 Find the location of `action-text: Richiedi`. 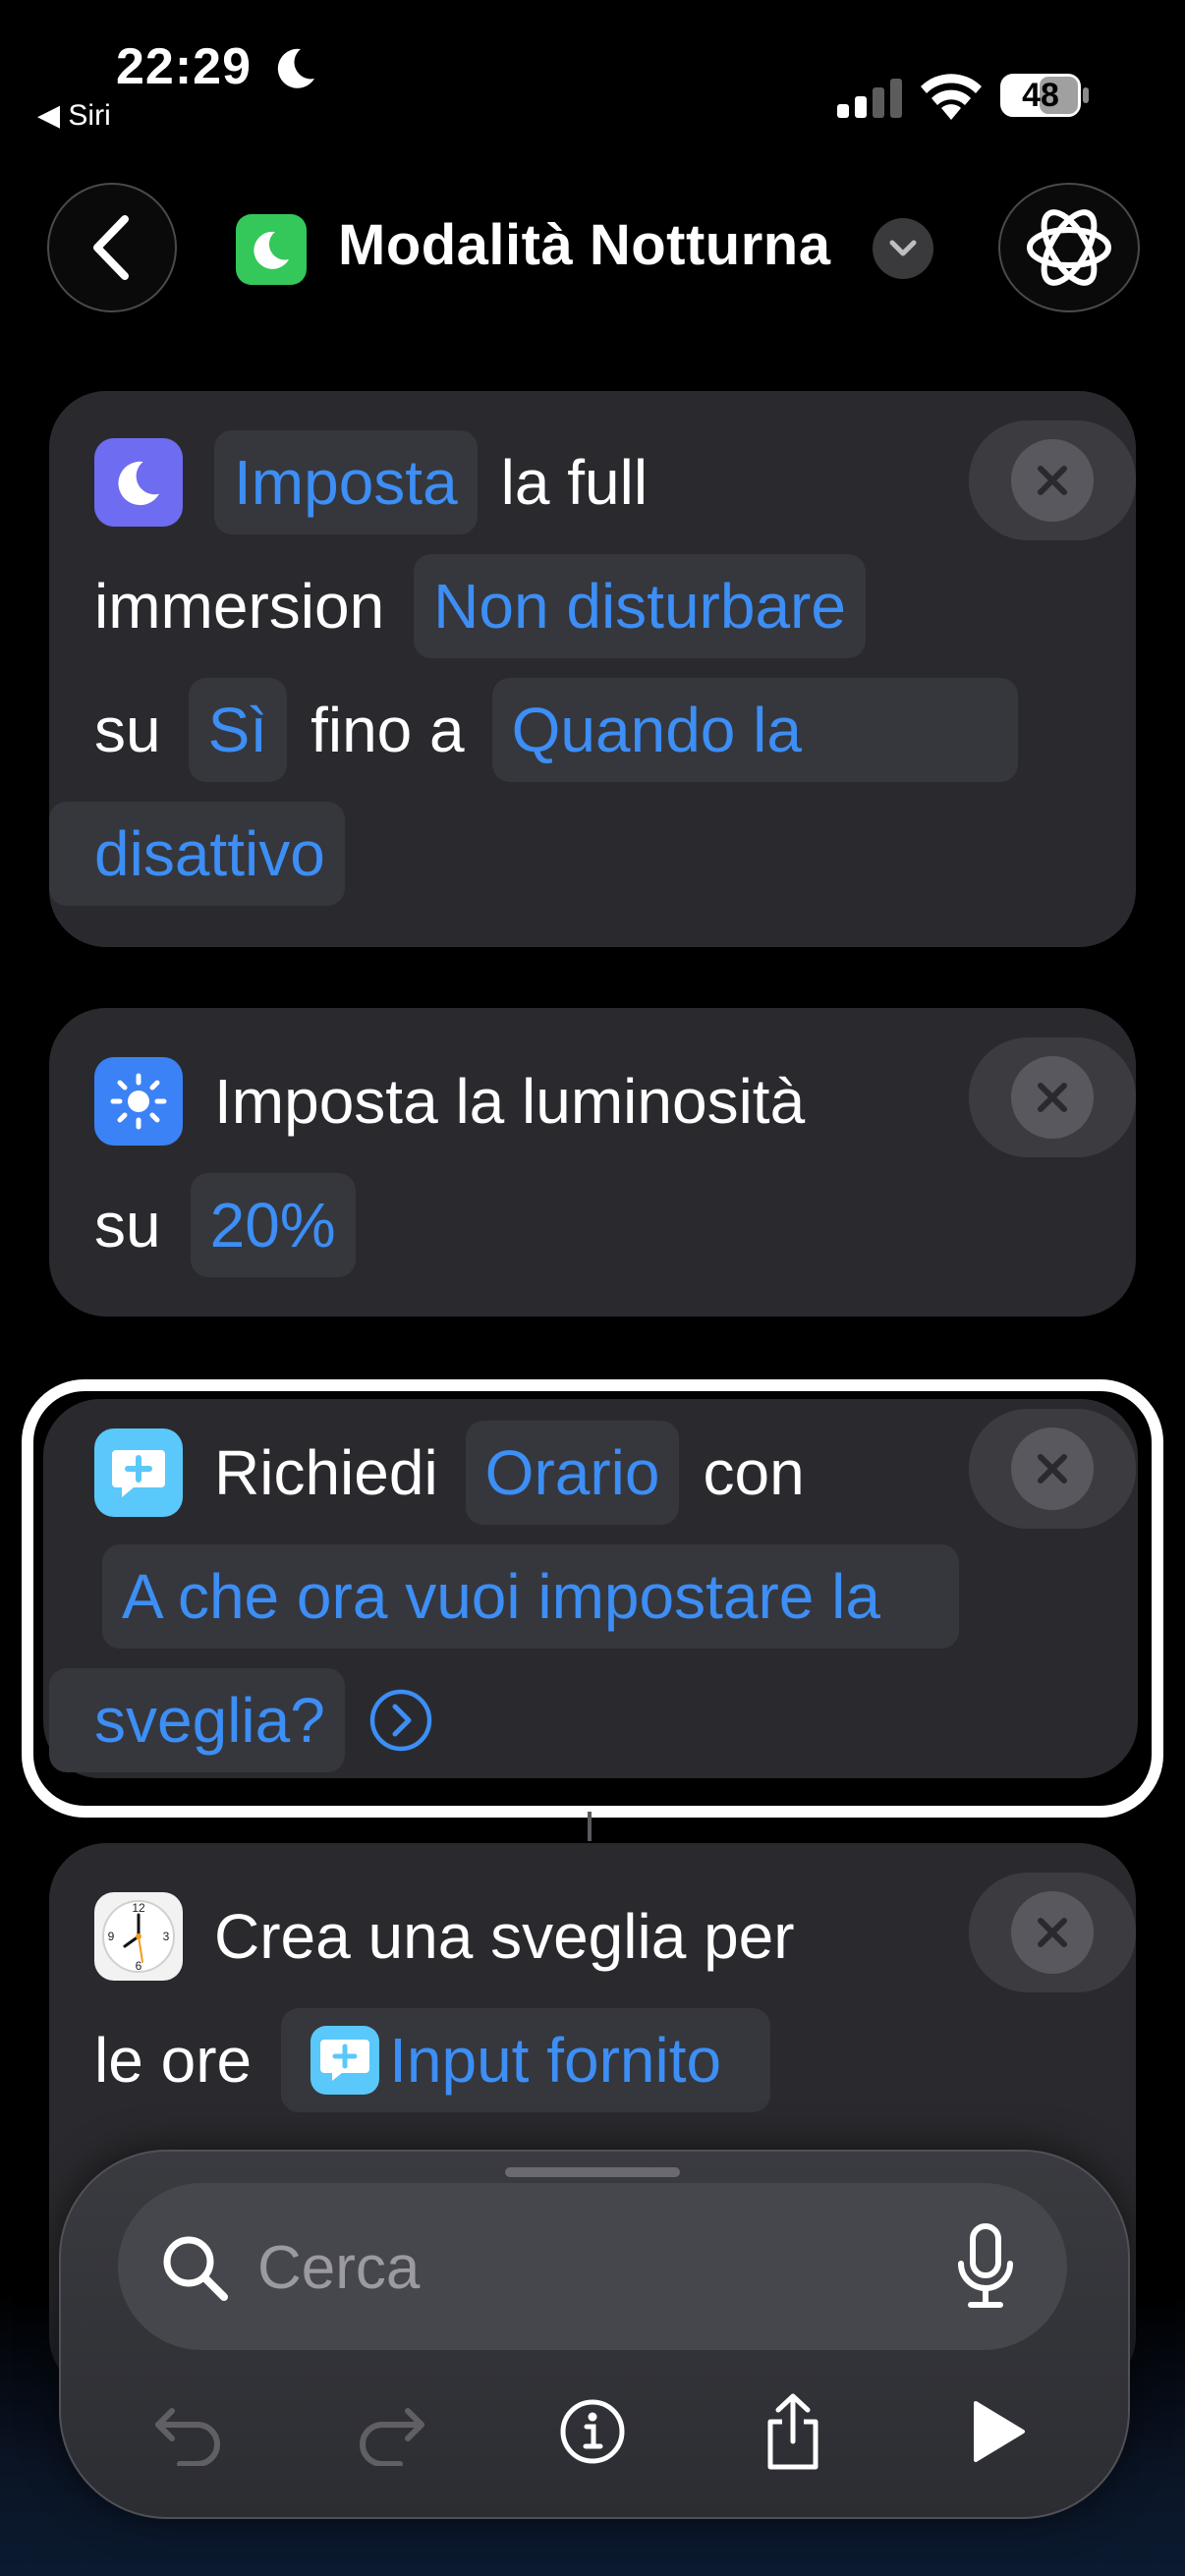

action-text: Richiedi is located at coordinates (326, 1472).